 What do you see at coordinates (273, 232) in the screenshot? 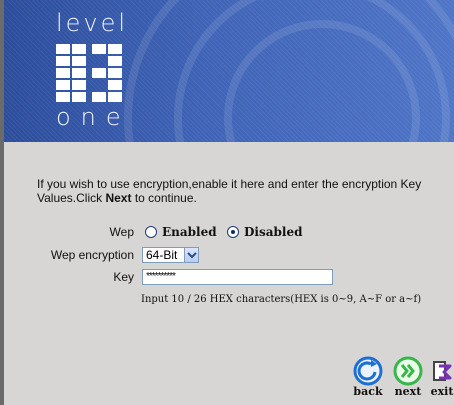
I see `wep-disabled-label: Disabled` at bounding box center [273, 232].